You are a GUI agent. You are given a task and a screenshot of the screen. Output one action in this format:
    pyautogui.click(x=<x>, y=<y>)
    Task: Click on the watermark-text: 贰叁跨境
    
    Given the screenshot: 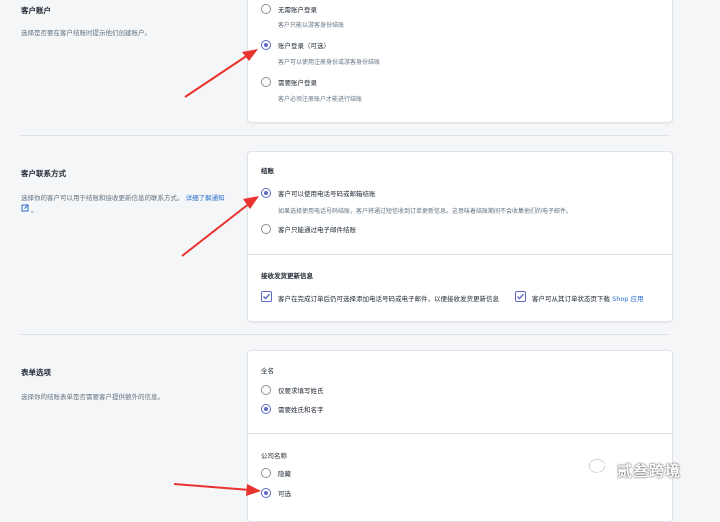 What is the action you would take?
    pyautogui.click(x=649, y=470)
    